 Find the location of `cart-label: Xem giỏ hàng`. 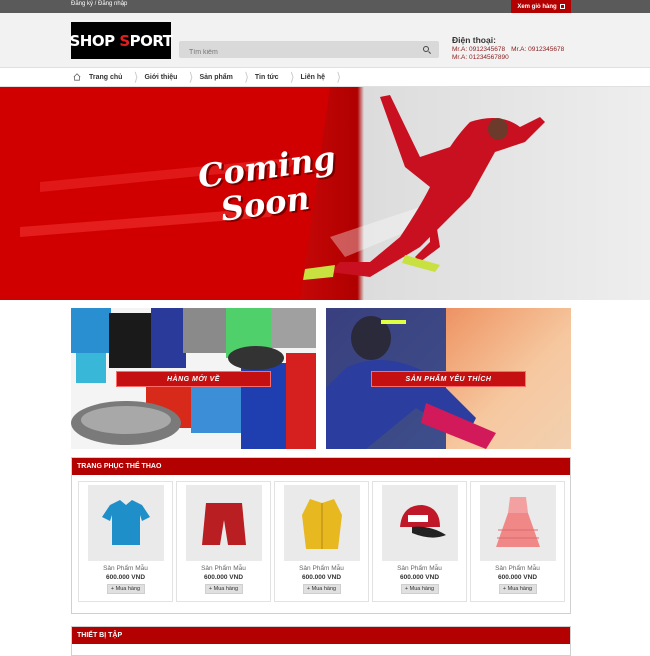

cart-label: Xem giỏ hàng is located at coordinates (537, 6).